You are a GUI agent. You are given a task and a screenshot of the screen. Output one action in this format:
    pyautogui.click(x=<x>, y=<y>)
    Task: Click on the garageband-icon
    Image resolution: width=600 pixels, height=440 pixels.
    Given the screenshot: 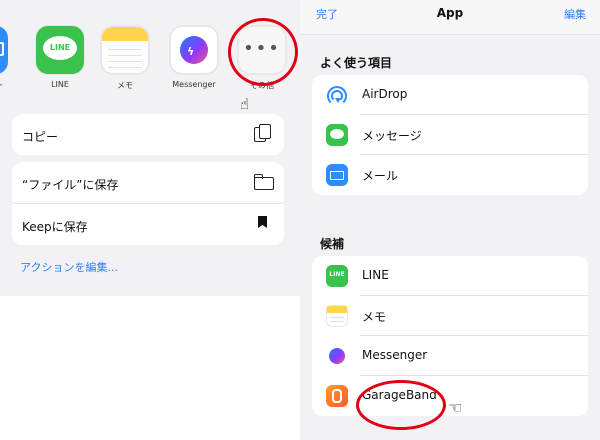 What is the action you would take?
    pyautogui.click(x=337, y=396)
    